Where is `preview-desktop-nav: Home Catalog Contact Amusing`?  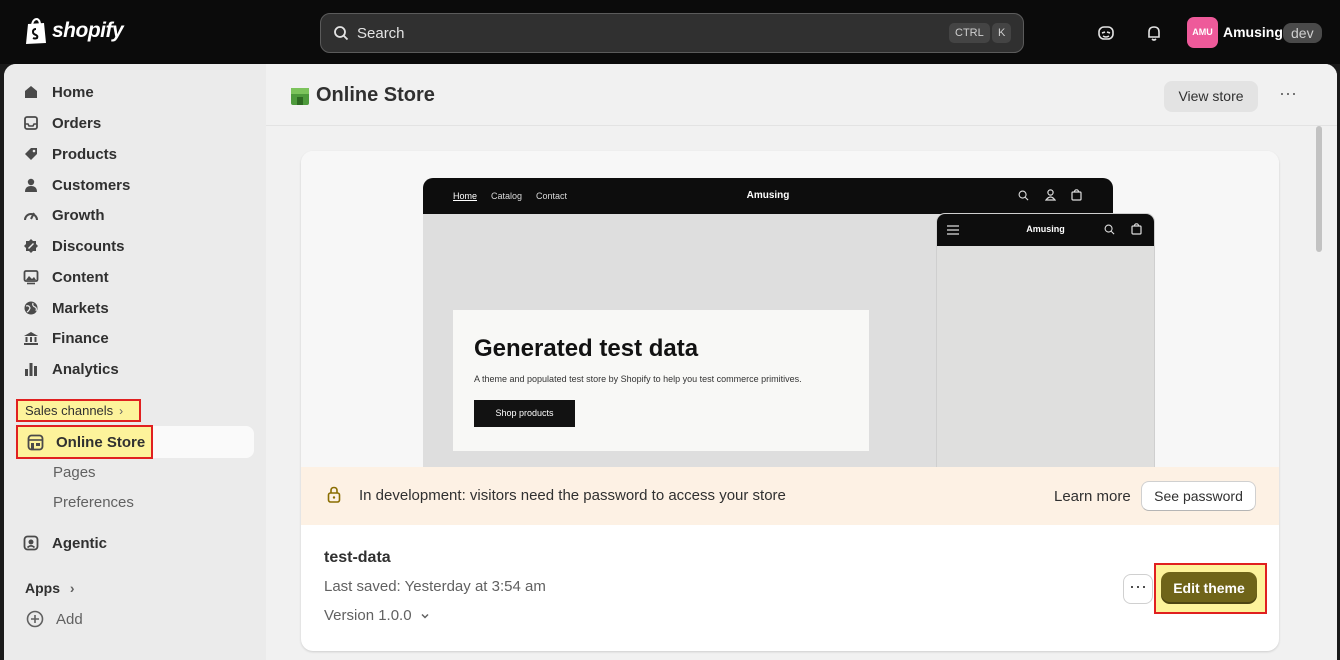 preview-desktop-nav: Home Catalog Contact Amusing is located at coordinates (768, 196).